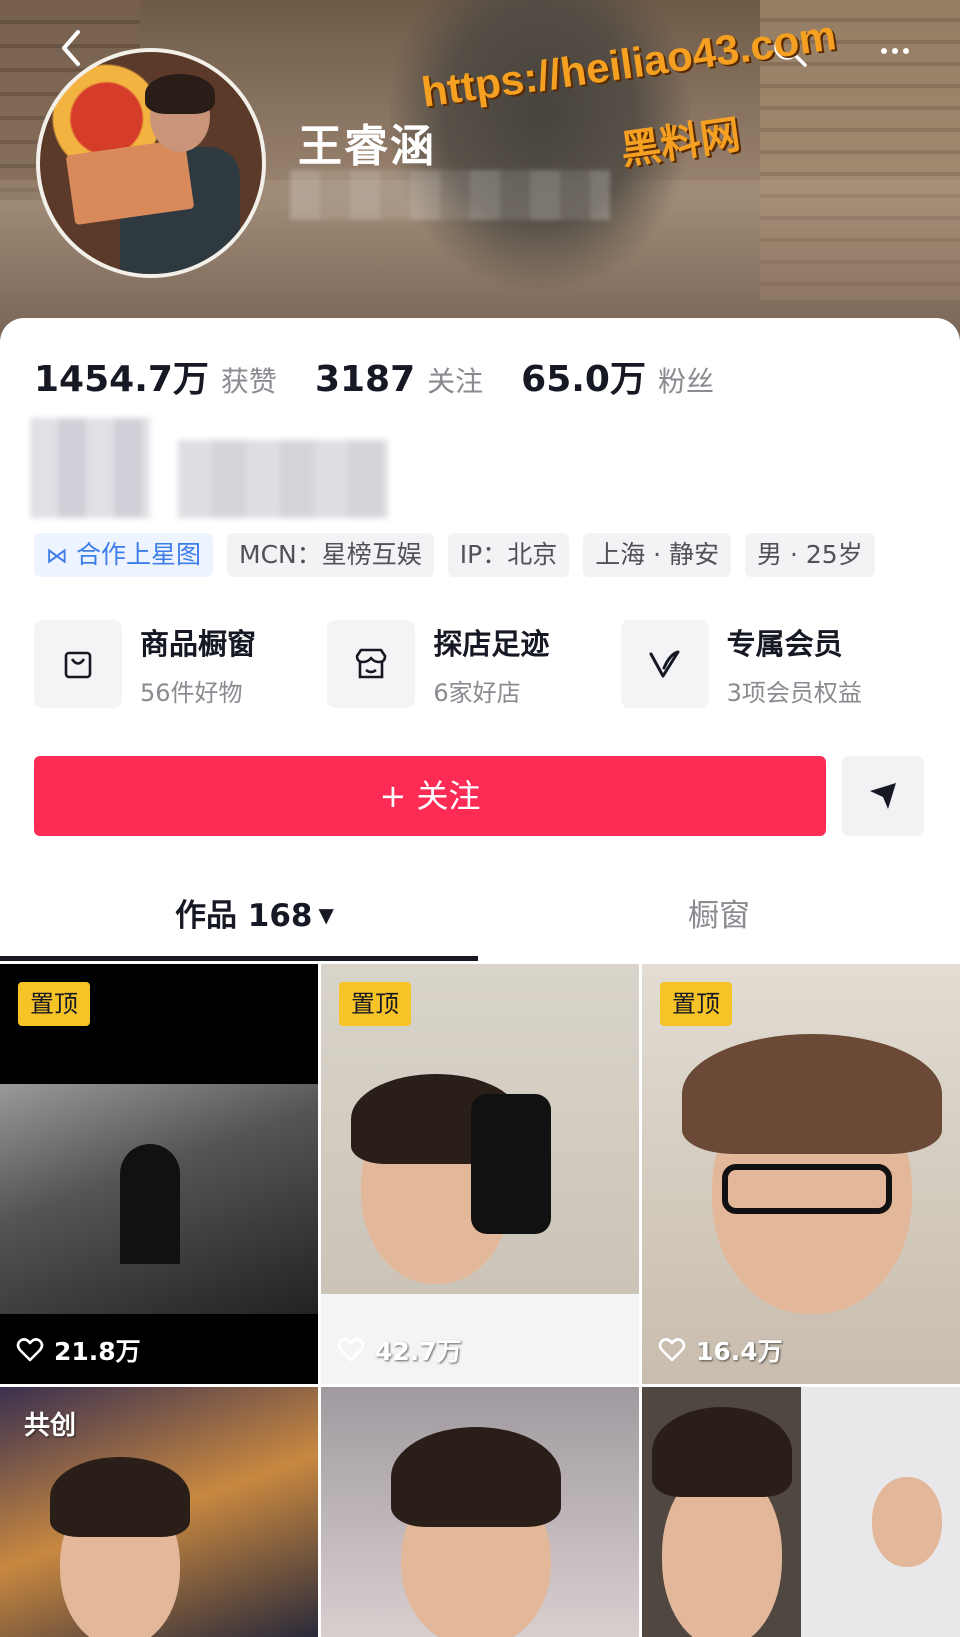 The image size is (960, 1637). What do you see at coordinates (450, 195) in the screenshot?
I see `blurred-account-id` at bounding box center [450, 195].